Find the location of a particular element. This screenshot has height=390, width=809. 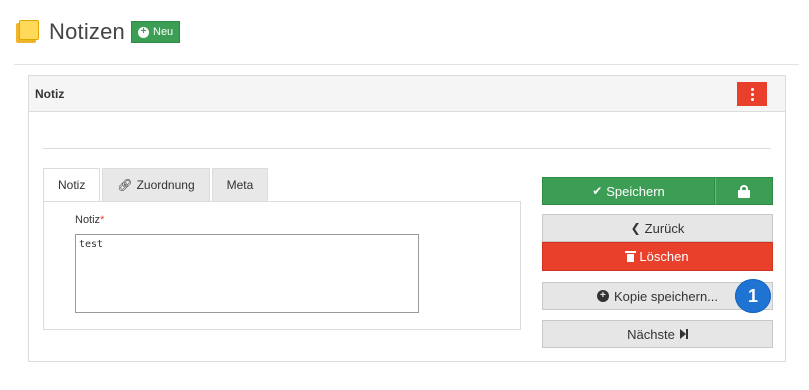

header-divider is located at coordinates (406, 64).